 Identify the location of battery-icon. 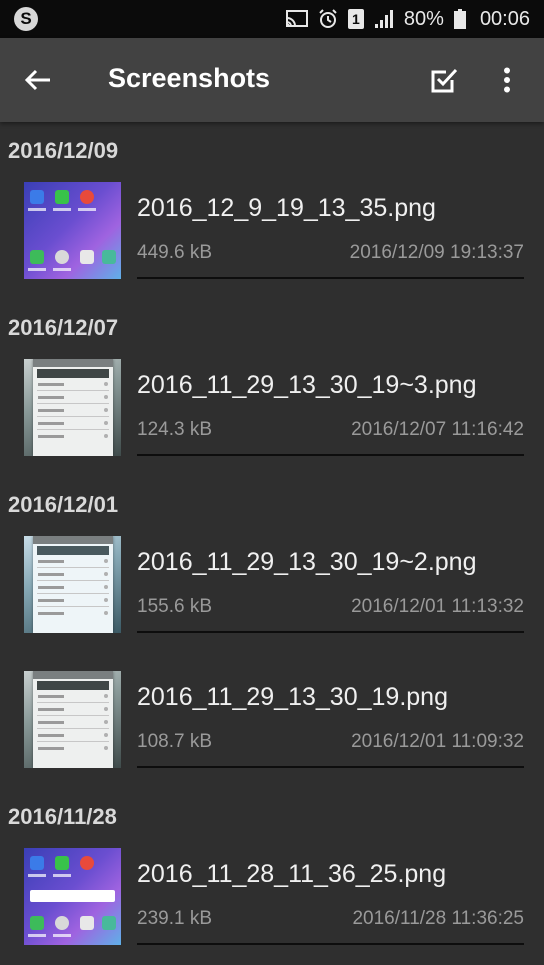
(459, 19).